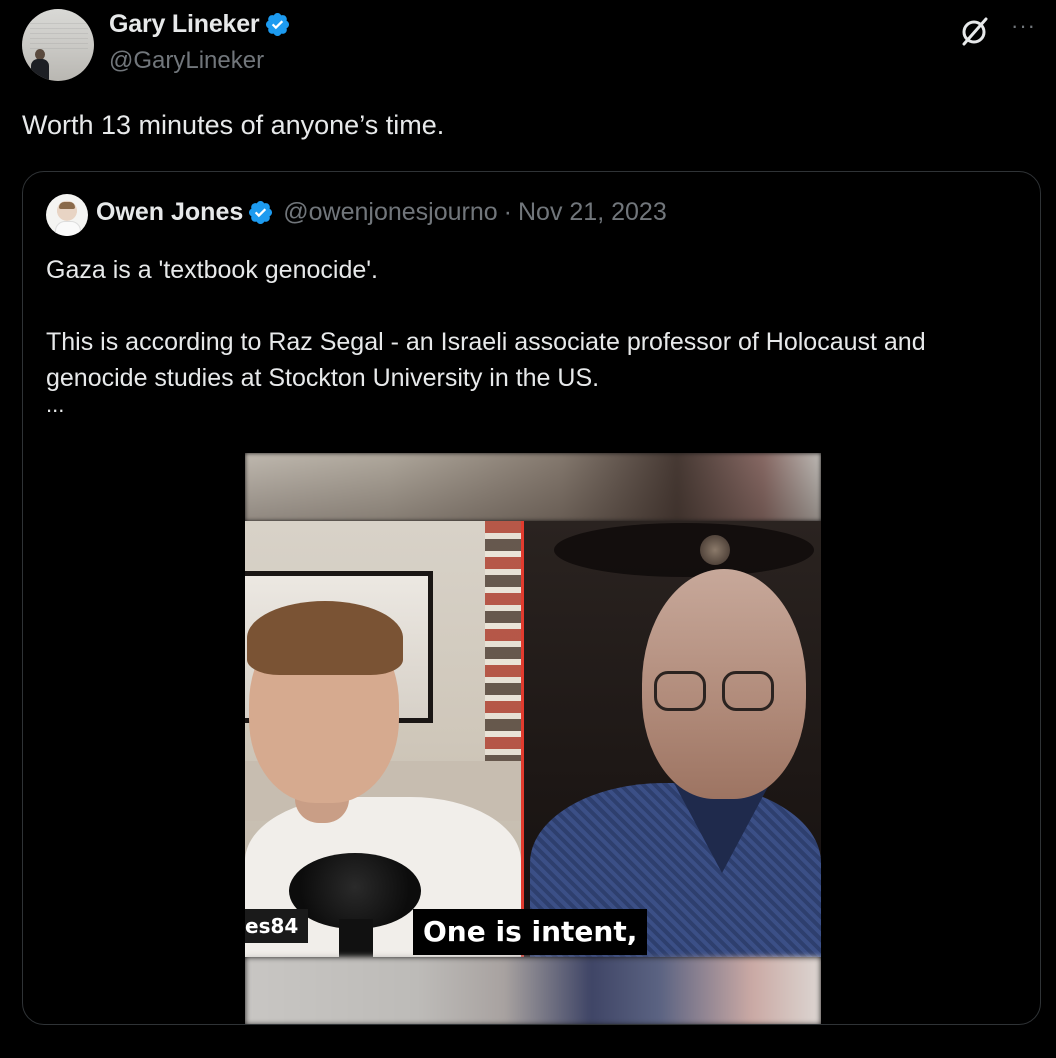 This screenshot has width=1056, height=1058. I want to click on glasses-left-lens, so click(680, 691).